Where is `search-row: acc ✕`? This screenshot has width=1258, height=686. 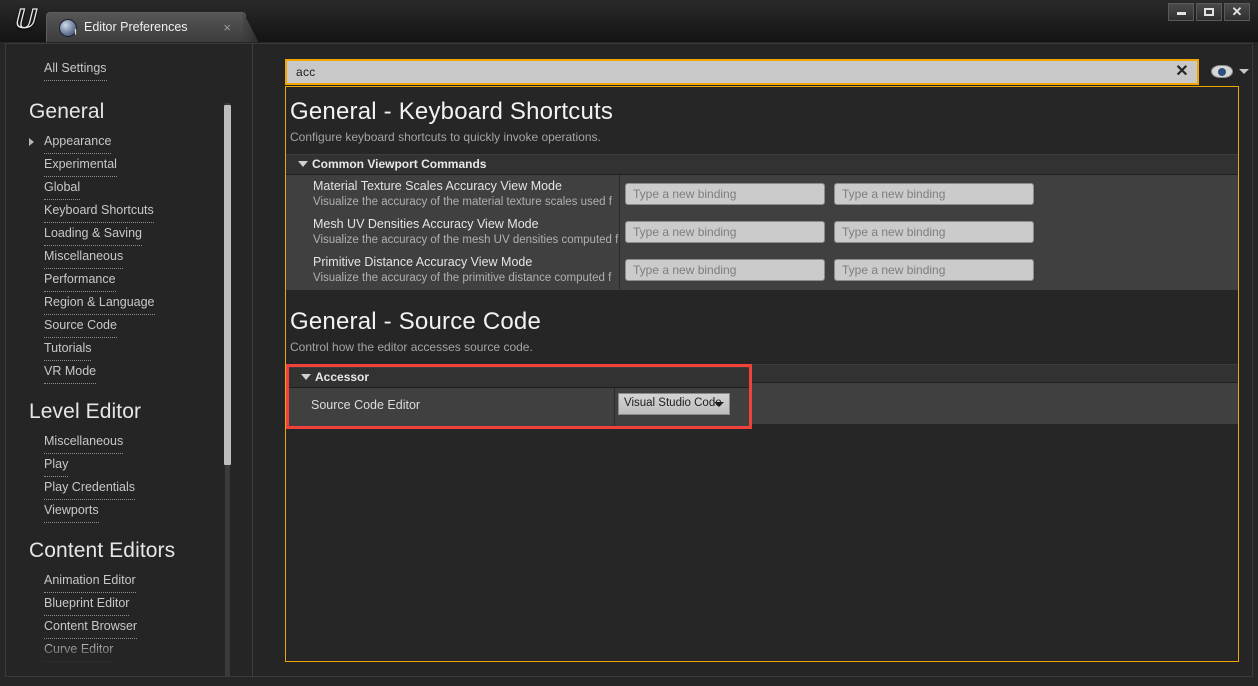
search-row: acc ✕ is located at coordinates (767, 72).